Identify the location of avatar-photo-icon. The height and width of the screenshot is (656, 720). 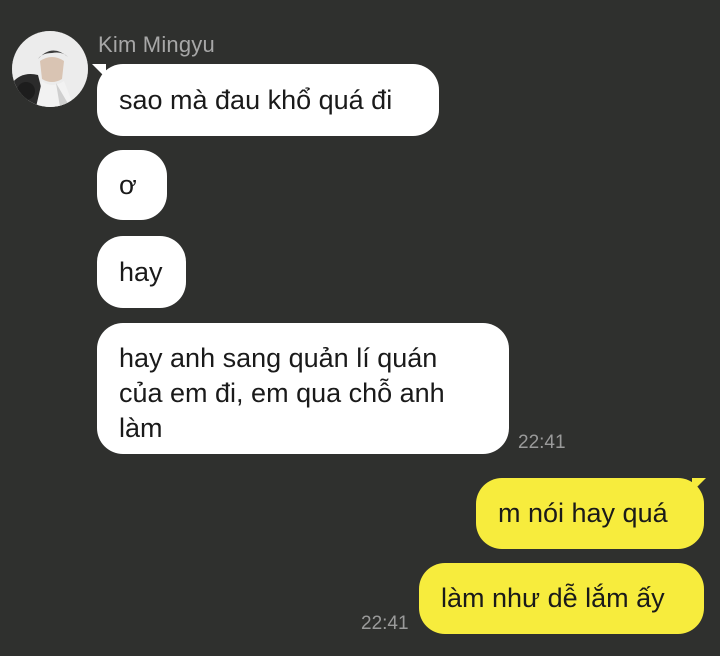
(50, 69).